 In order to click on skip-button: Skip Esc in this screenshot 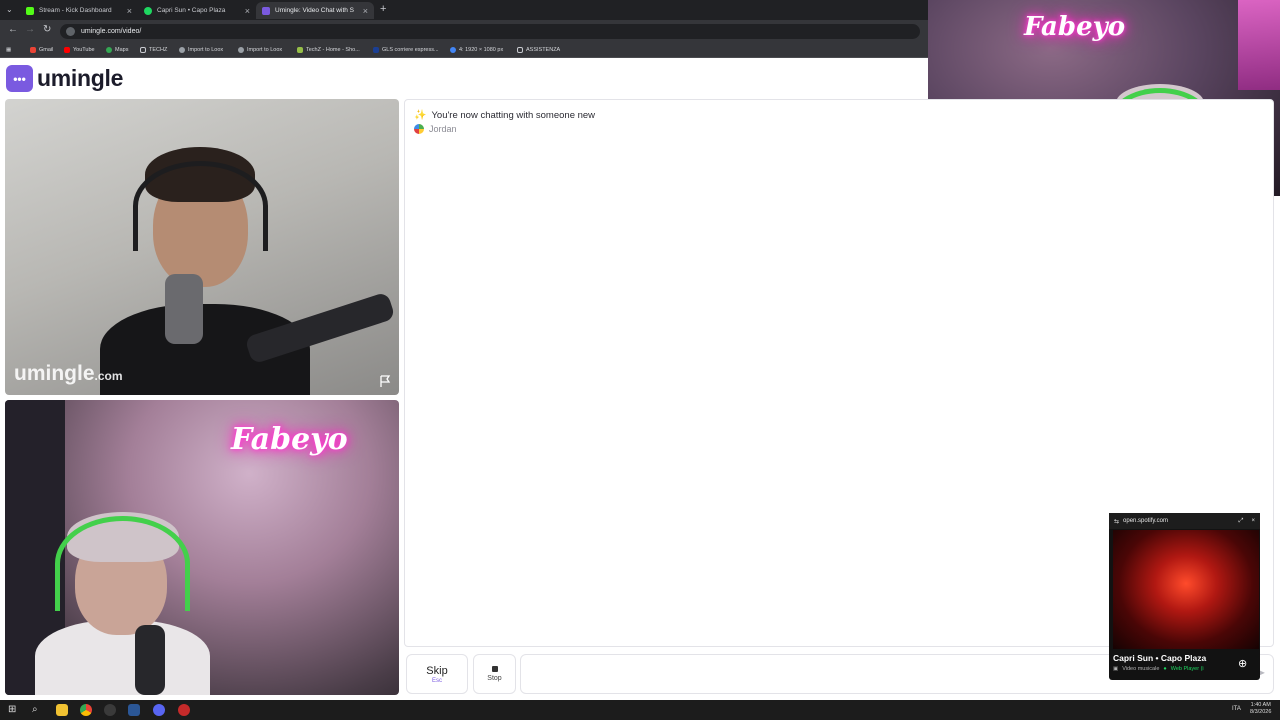, I will do `click(437, 674)`.